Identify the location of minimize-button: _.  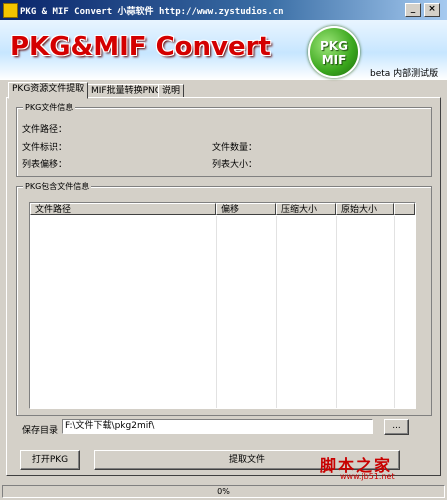
(413, 10).